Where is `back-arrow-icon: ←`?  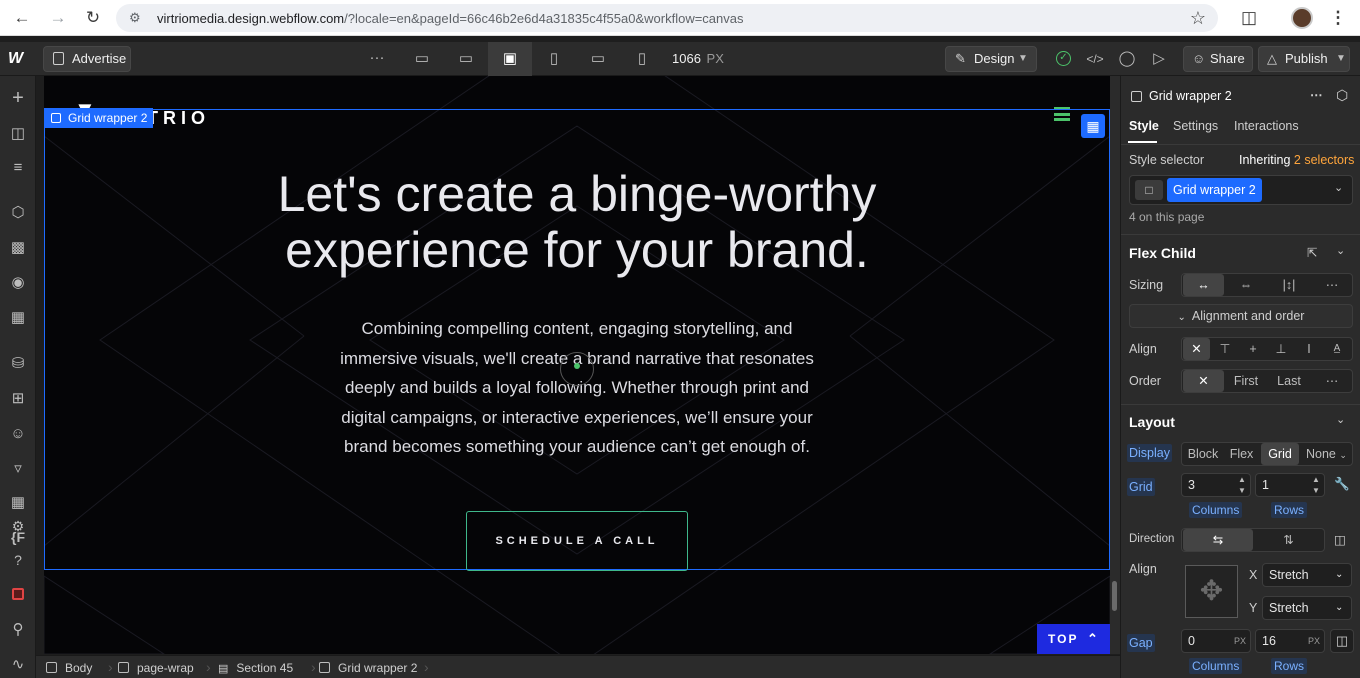 back-arrow-icon: ← is located at coordinates (22, 18).